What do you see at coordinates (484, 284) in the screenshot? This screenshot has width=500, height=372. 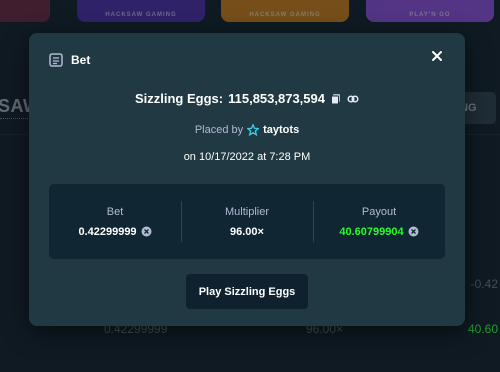 I see `background-value: -0.42` at bounding box center [484, 284].